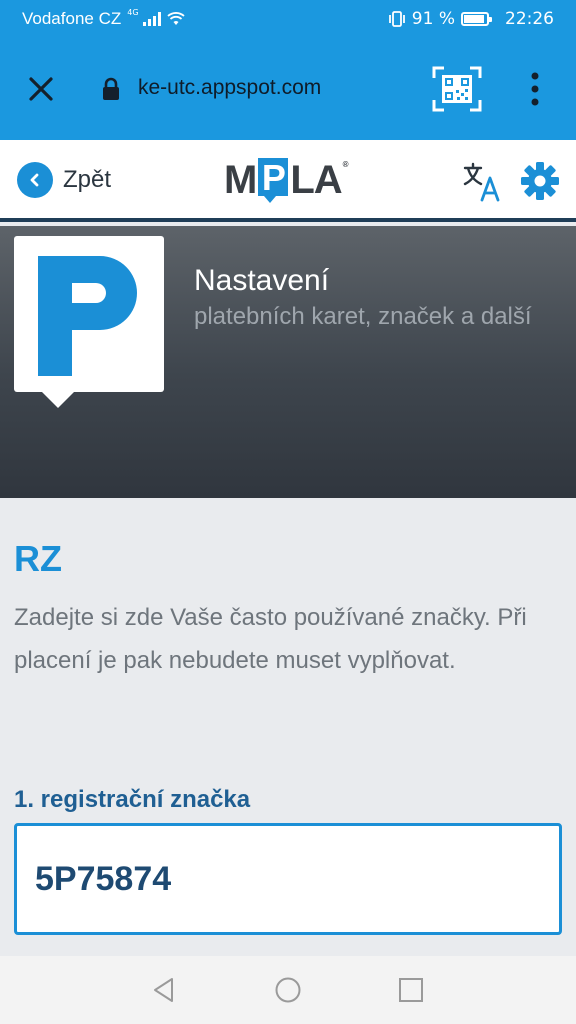 The image size is (576, 1024). Describe the element at coordinates (288, 19) in the screenshot. I see `status-bar: Vodafone CZ 4G 91 % 22:26` at that location.